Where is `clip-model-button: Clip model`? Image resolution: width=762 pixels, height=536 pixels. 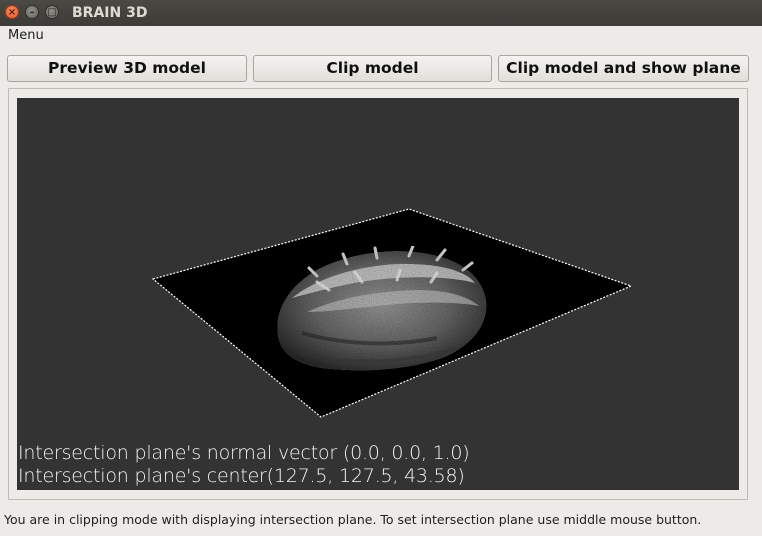 clip-model-button: Clip model is located at coordinates (372, 68).